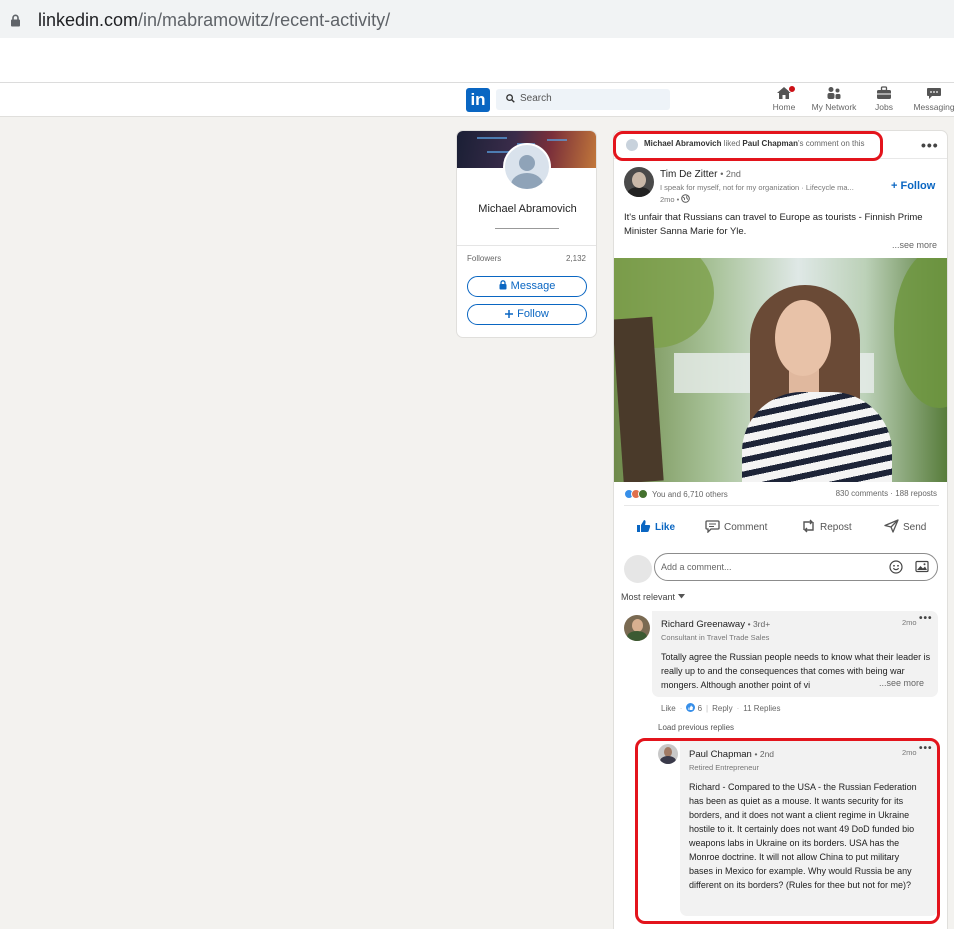 The height and width of the screenshot is (929, 954). I want to click on author-avatar, so click(639, 182).